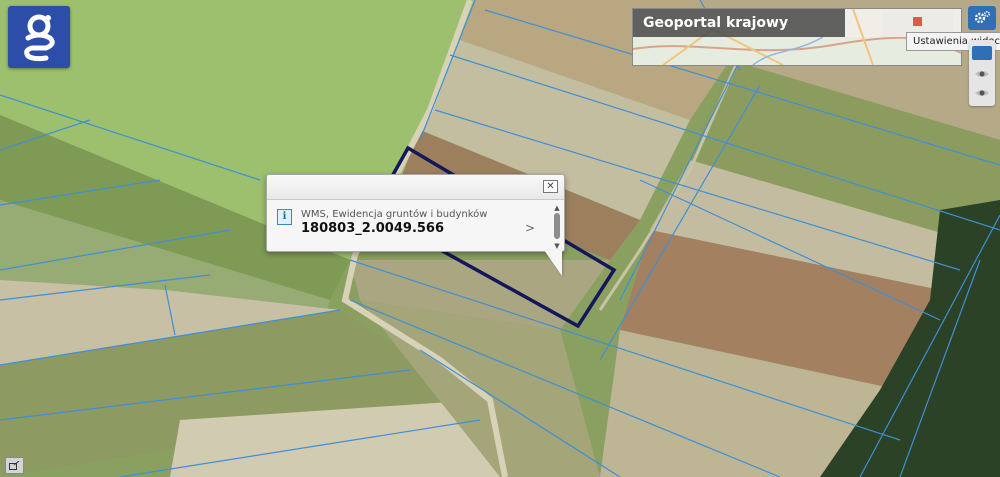  What do you see at coordinates (557, 208) in the screenshot?
I see `scroll-up-icon: ▲` at bounding box center [557, 208].